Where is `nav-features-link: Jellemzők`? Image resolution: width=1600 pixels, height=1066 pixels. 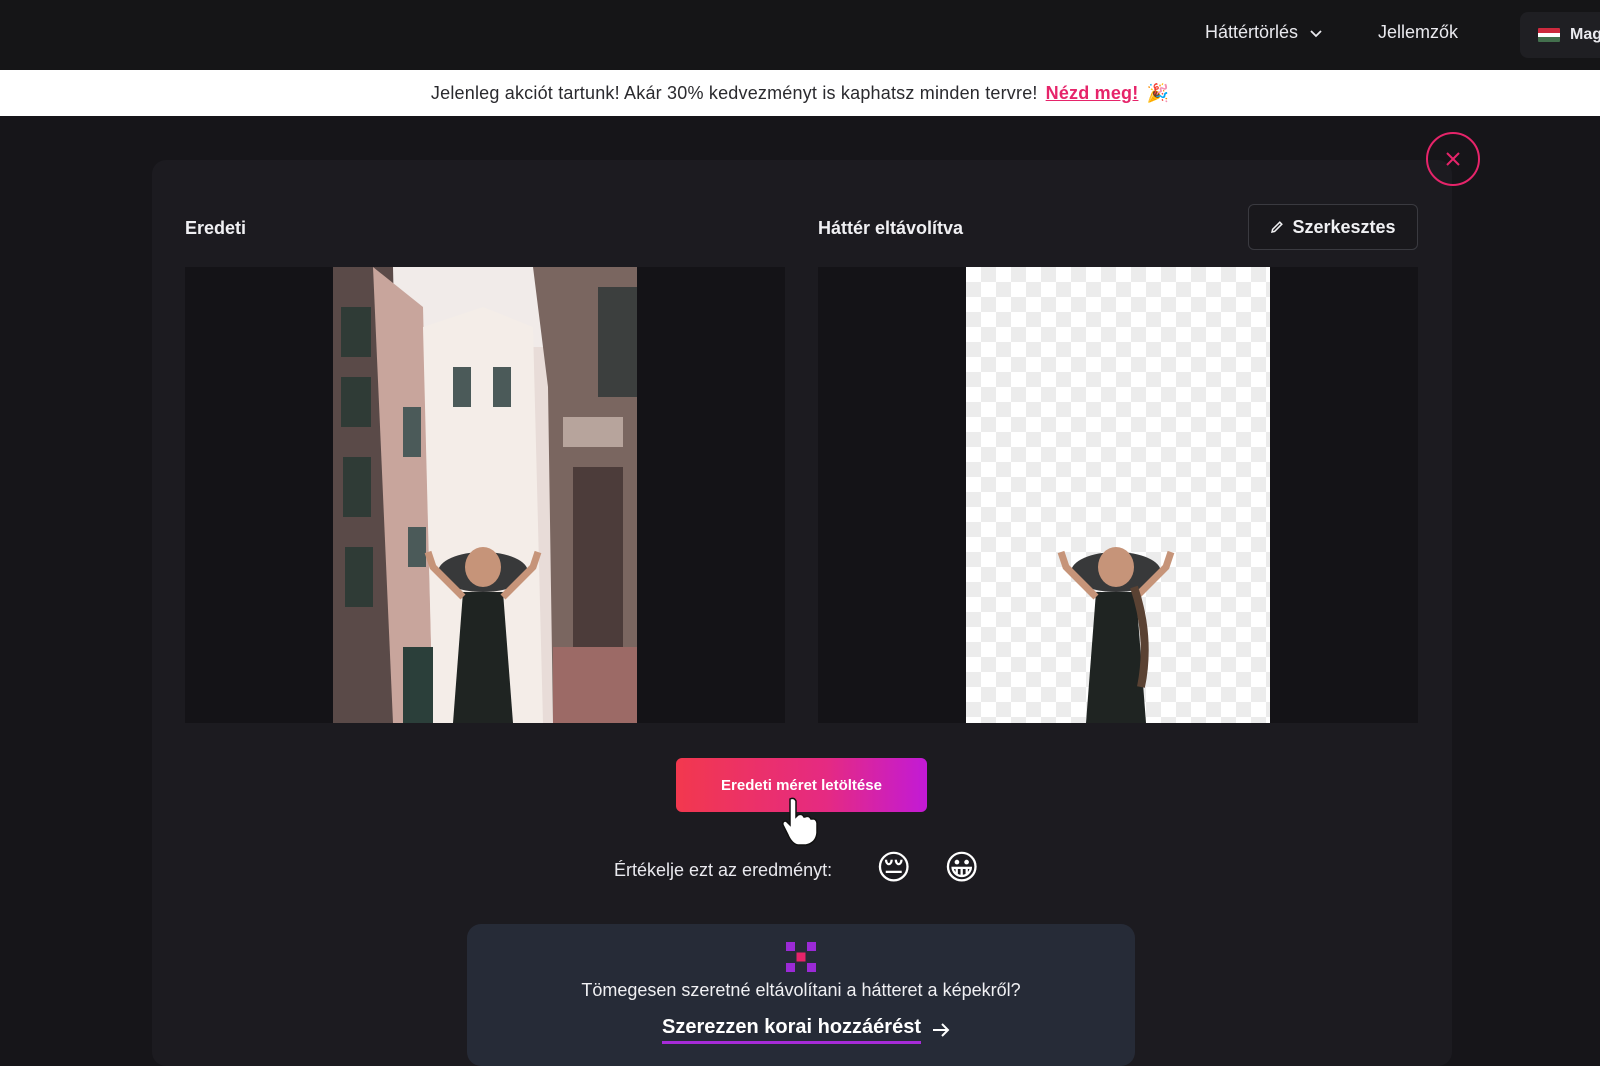
nav-features-link: Jellemzők is located at coordinates (1418, 32).